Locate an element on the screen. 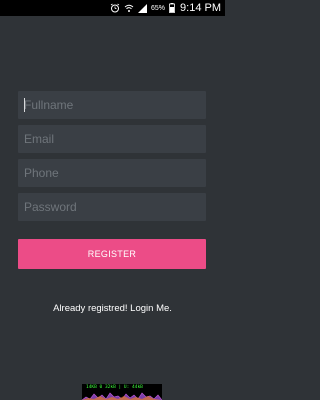 The width and height of the screenshot is (320, 400). fullname-field-container is located at coordinates (112, 105).